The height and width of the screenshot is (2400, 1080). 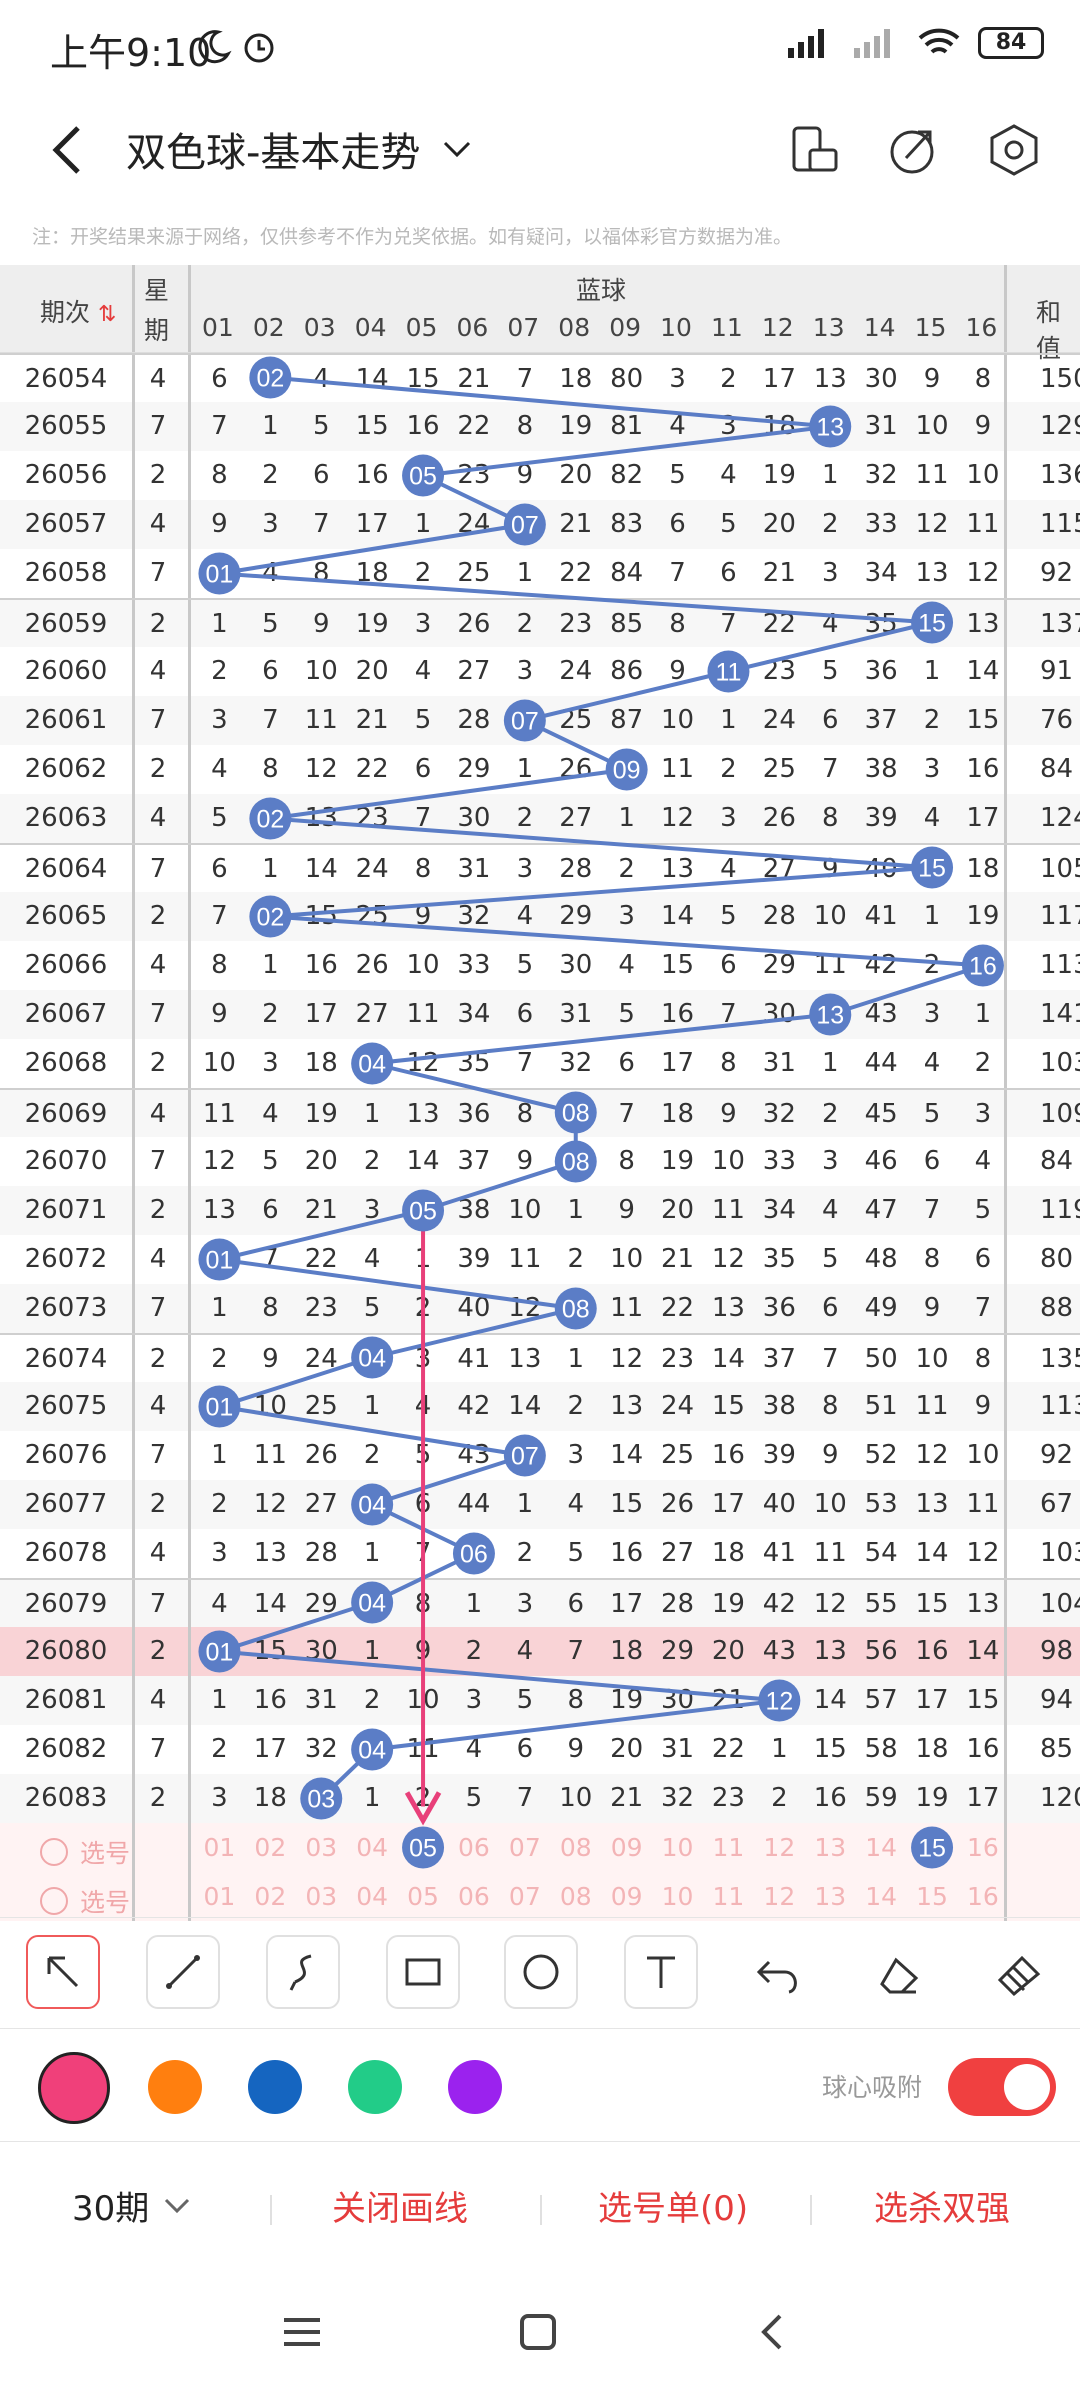 I want to click on snap-toggle, so click(x=1002, y=2087).